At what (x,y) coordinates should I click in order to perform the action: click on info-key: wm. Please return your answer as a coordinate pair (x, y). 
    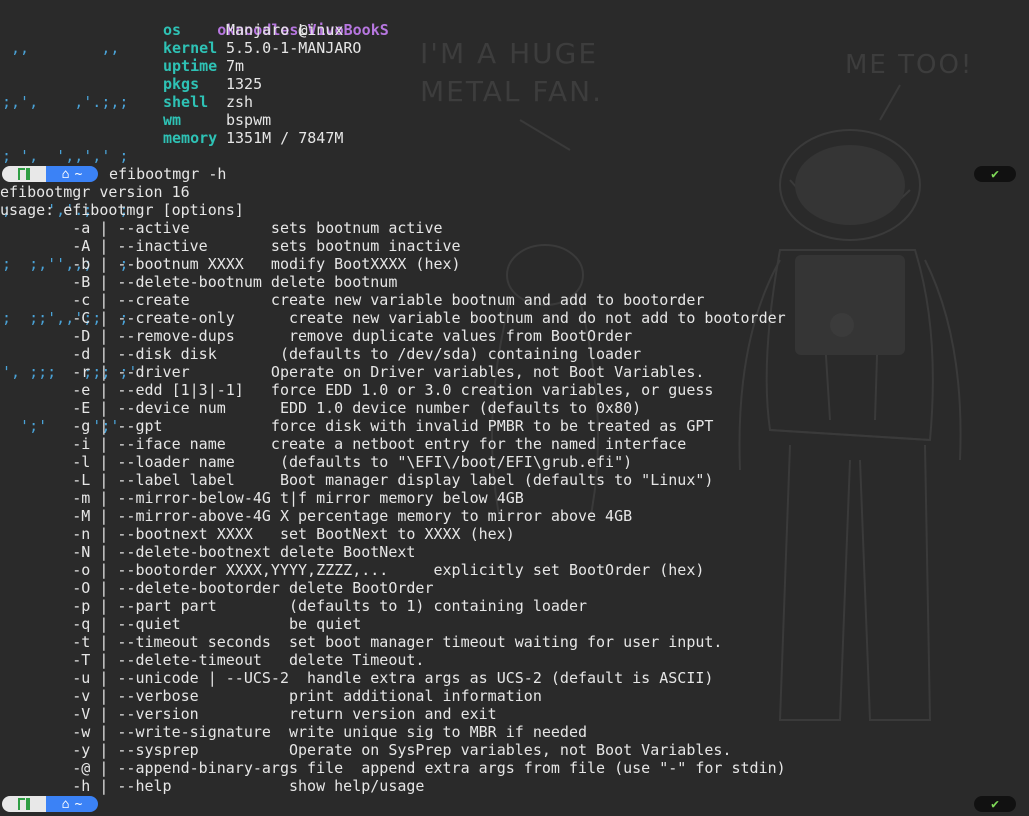
    Looking at the image, I should click on (172, 120).